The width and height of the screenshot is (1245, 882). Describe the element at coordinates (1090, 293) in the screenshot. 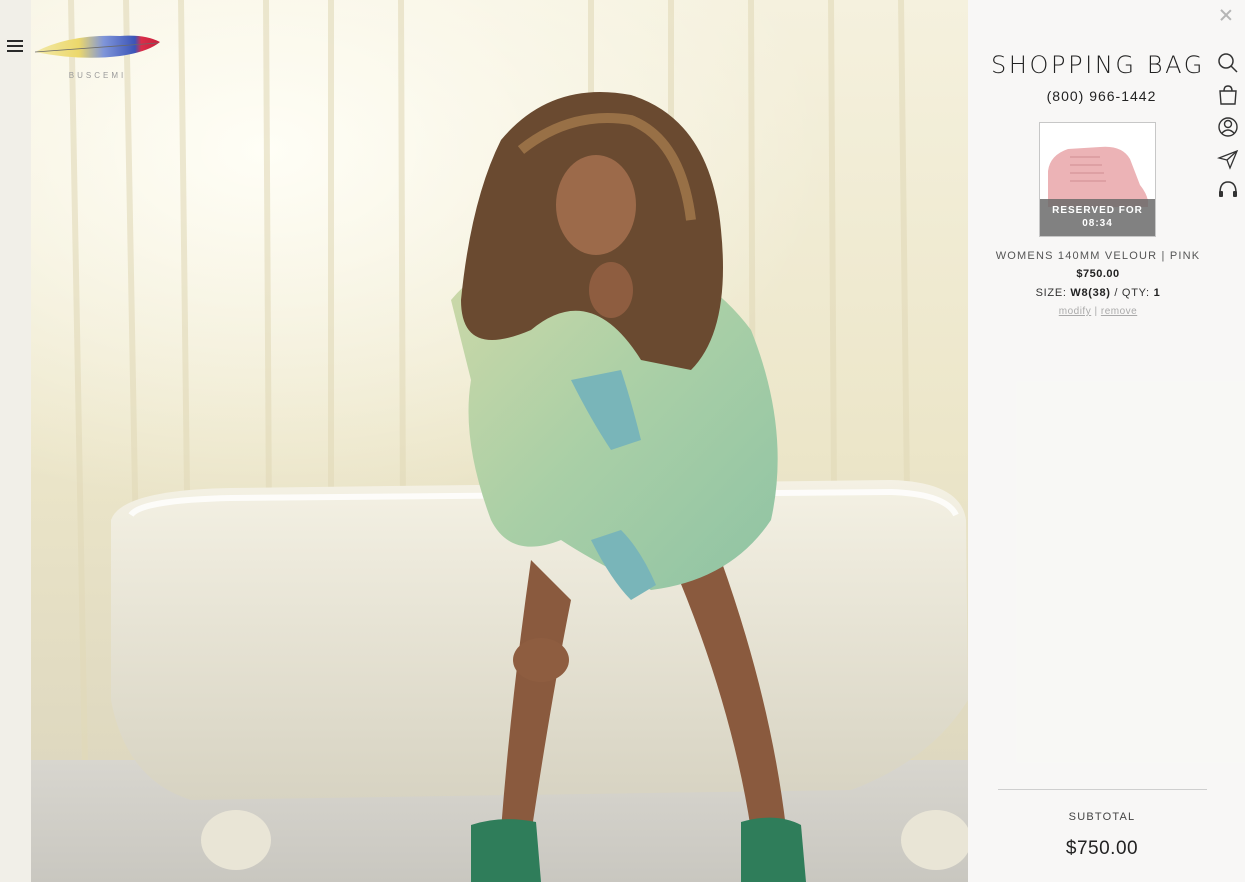

I see `size-value: W8(38)` at that location.